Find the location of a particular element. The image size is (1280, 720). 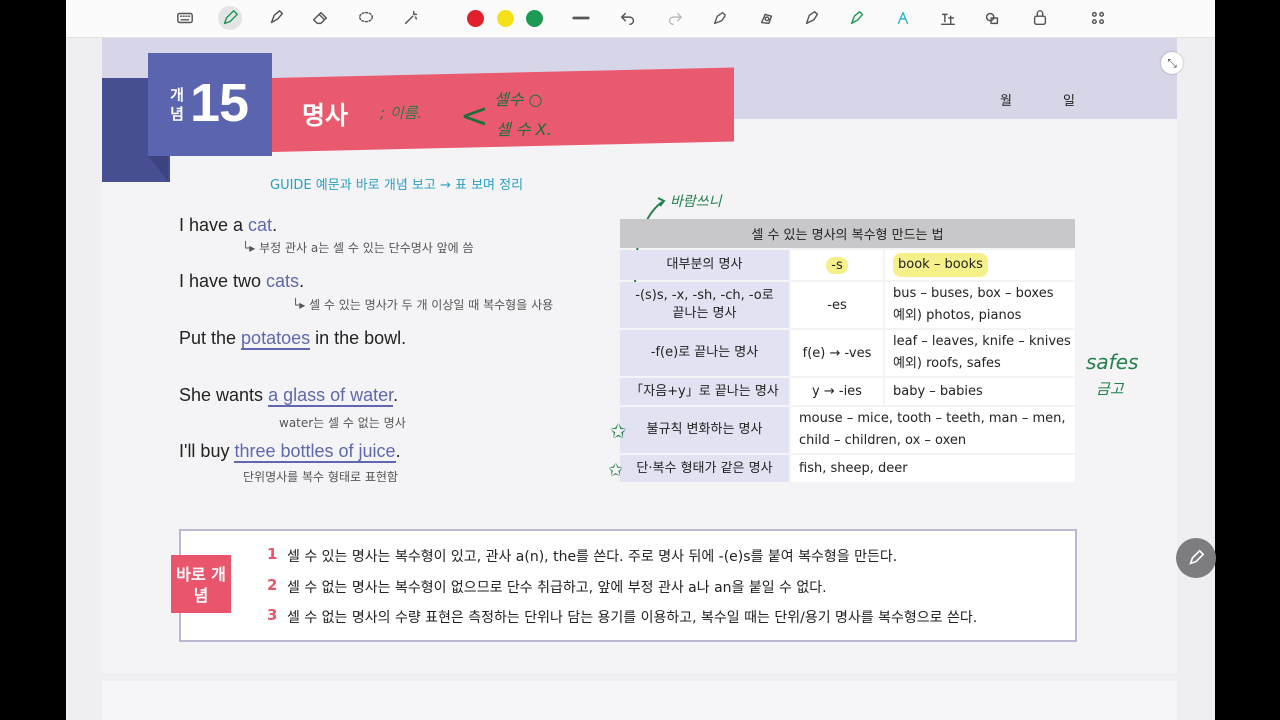

handwritten-side-word: safes is located at coordinates (1112, 362).